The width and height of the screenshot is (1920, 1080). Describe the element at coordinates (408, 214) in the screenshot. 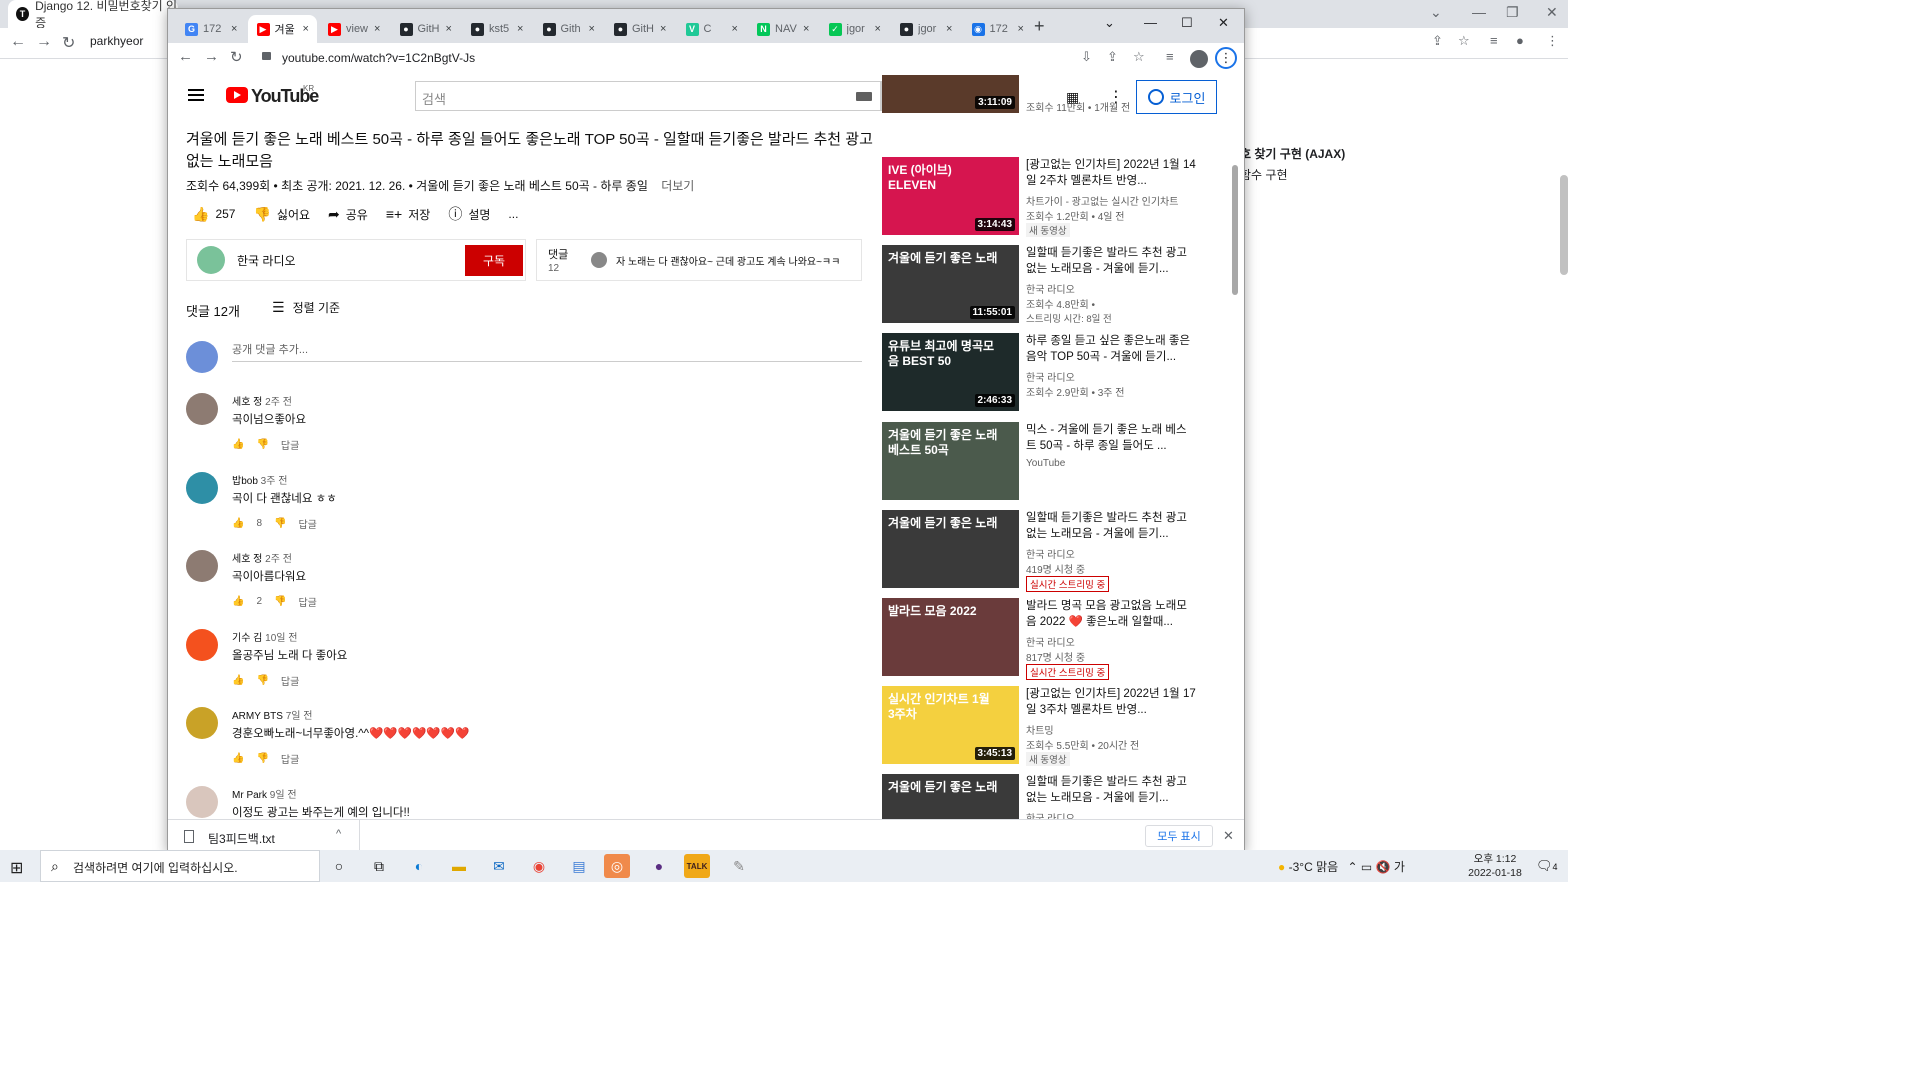

I see `save-button: ≡+ 저장` at that location.